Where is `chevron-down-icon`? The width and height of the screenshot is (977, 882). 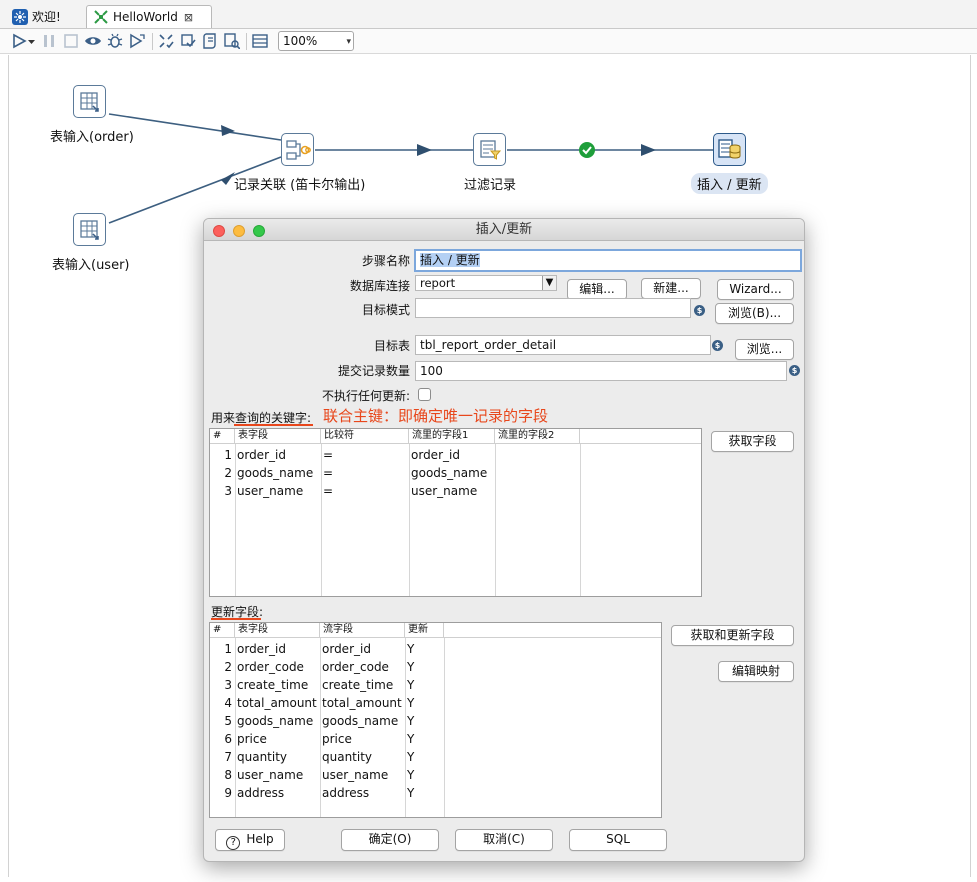
chevron-down-icon is located at coordinates (31, 41).